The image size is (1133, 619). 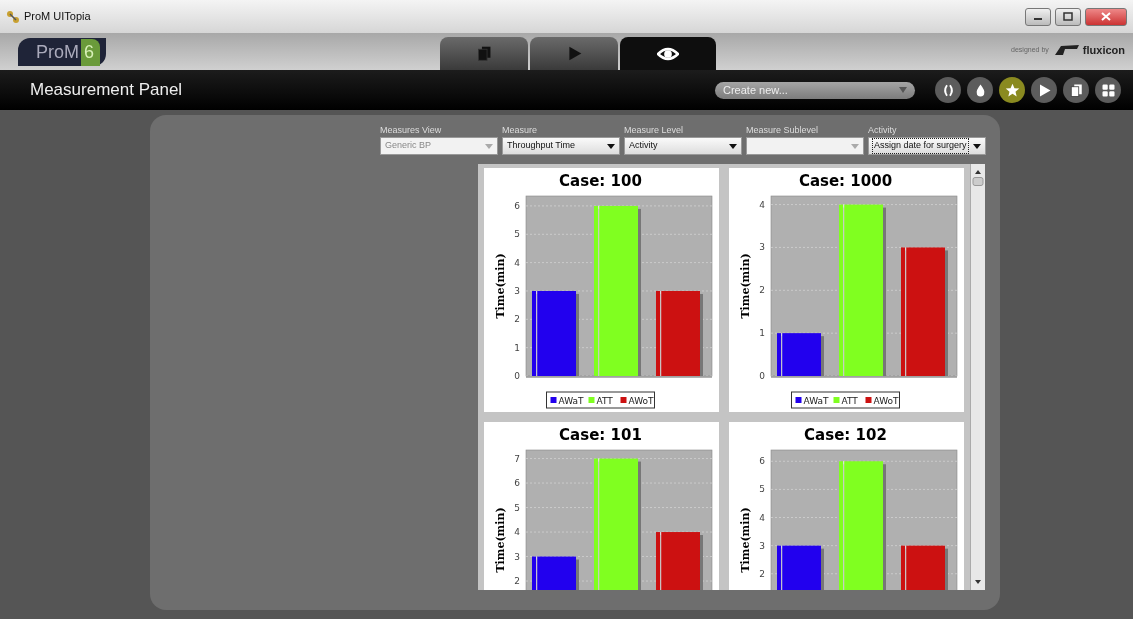 I want to click on parentheses-button, so click(x=948, y=90).